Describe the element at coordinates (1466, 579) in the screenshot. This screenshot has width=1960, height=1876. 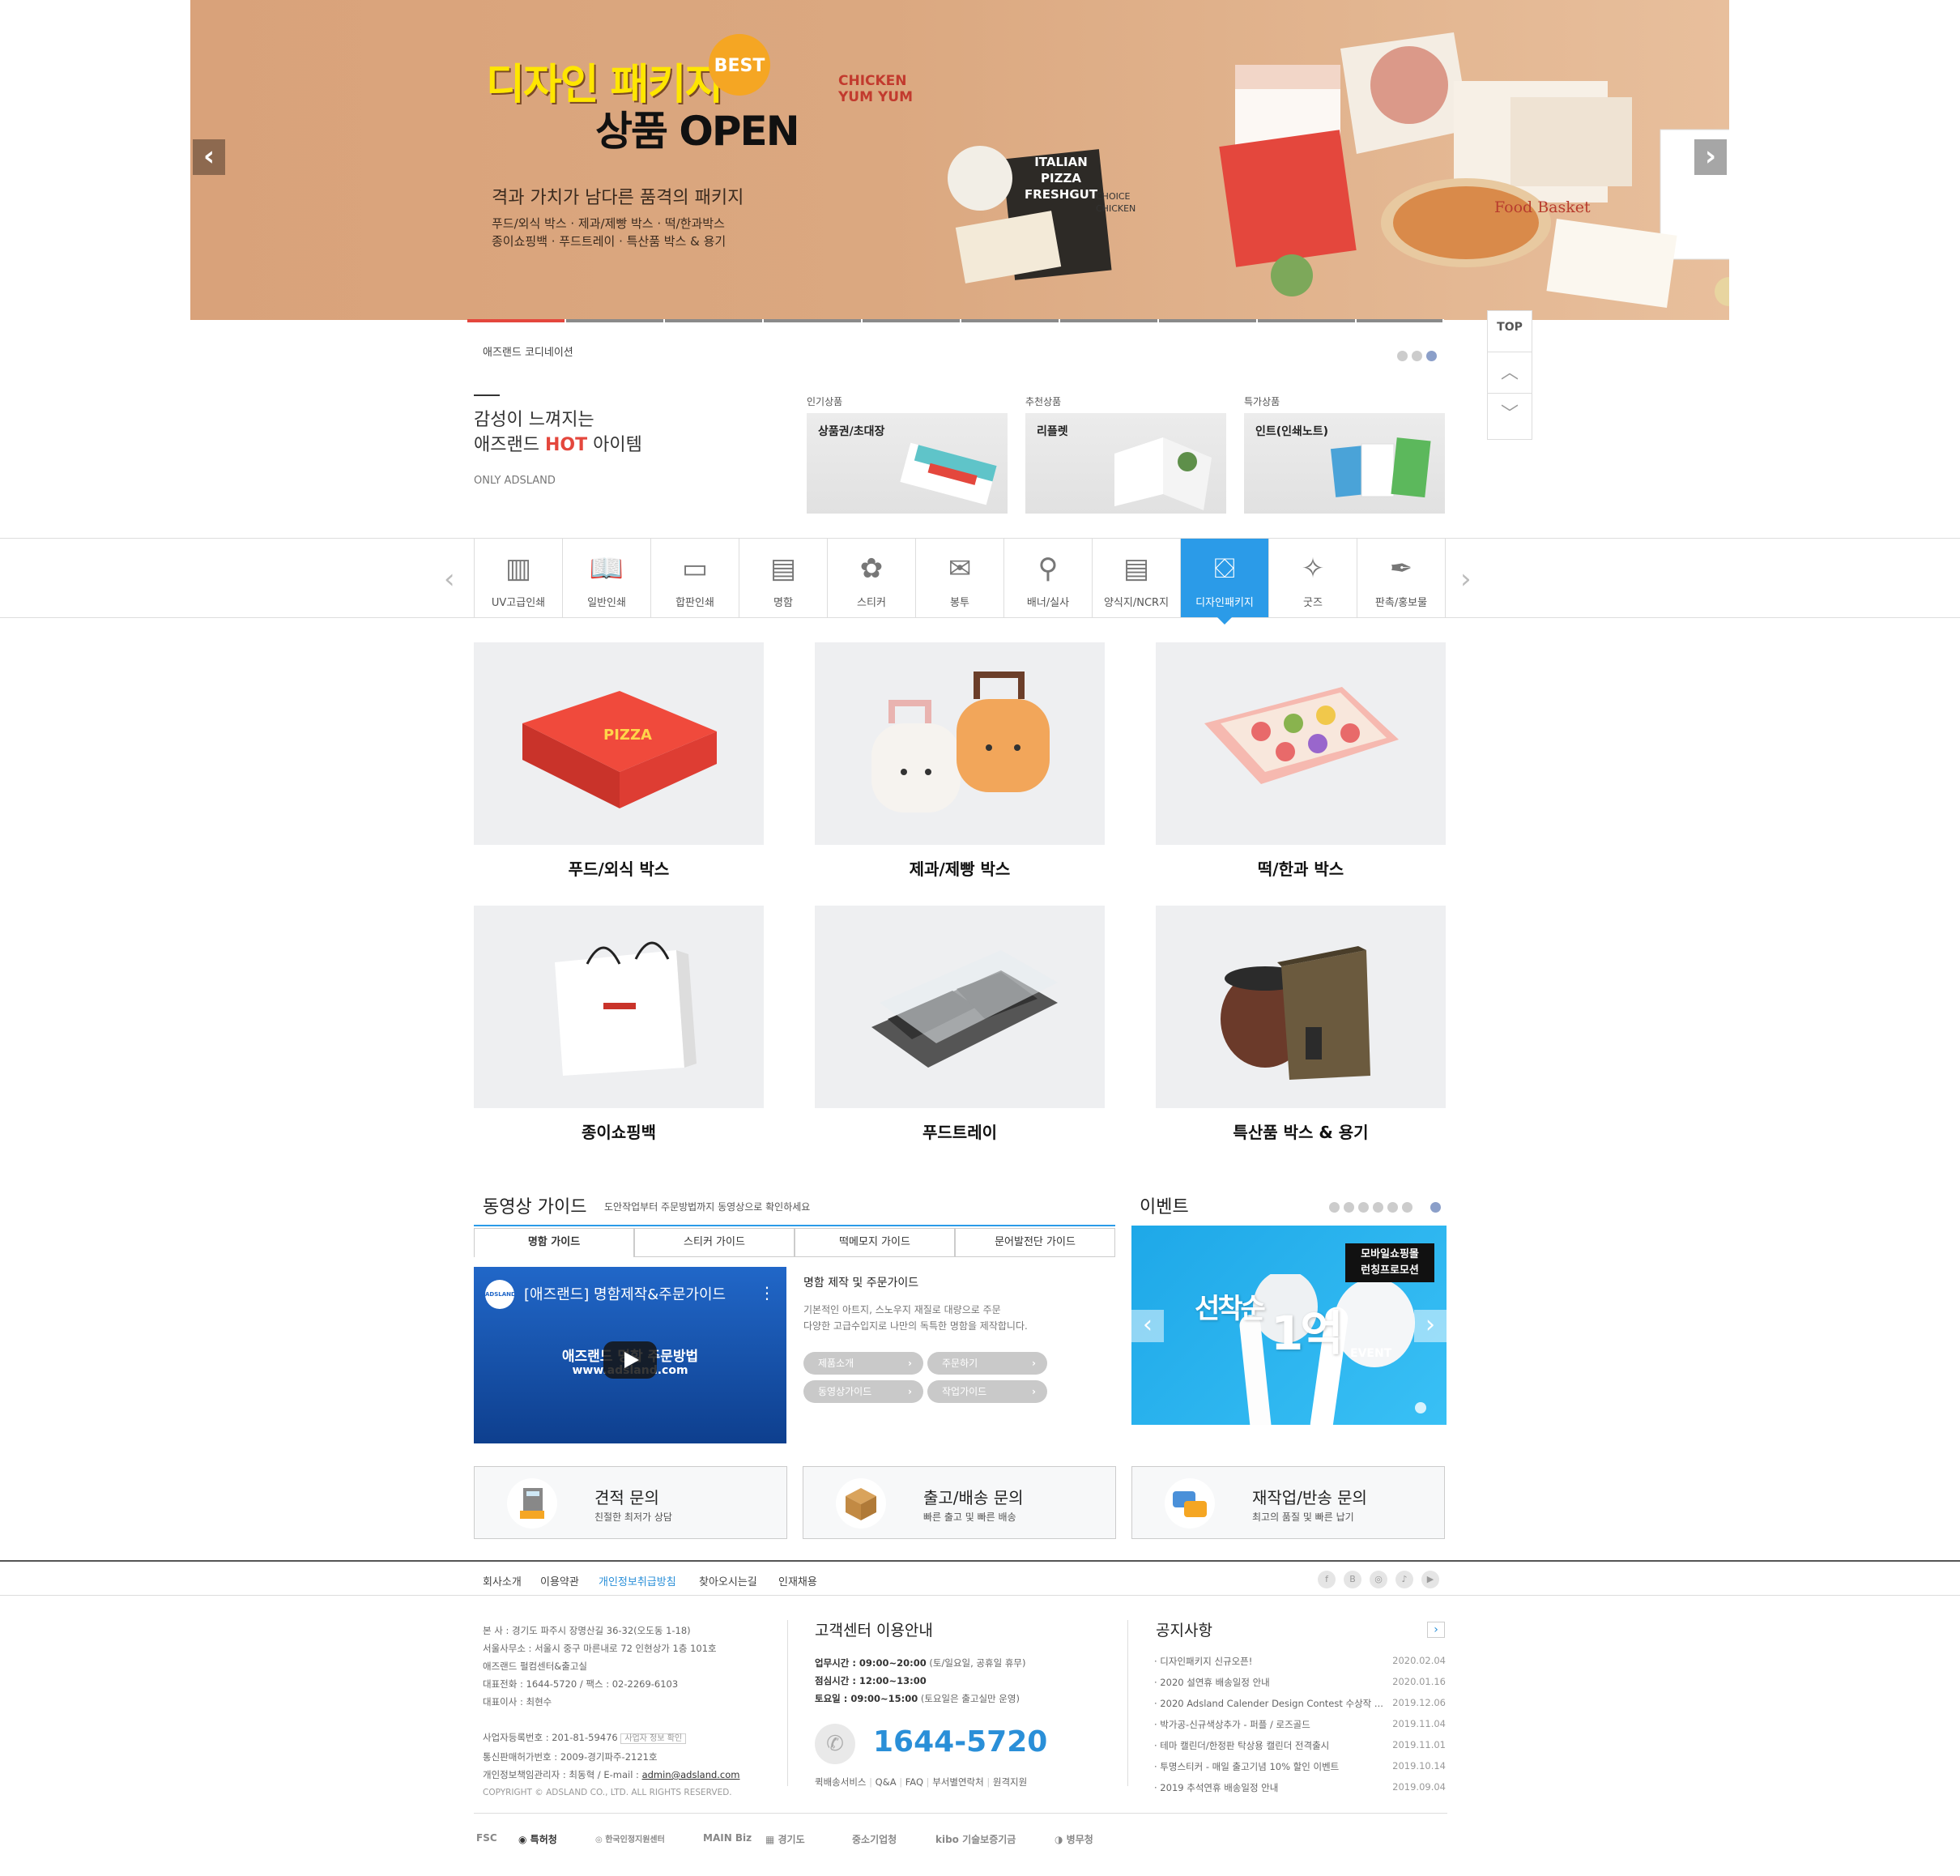
I see `category-next-button: ›` at that location.